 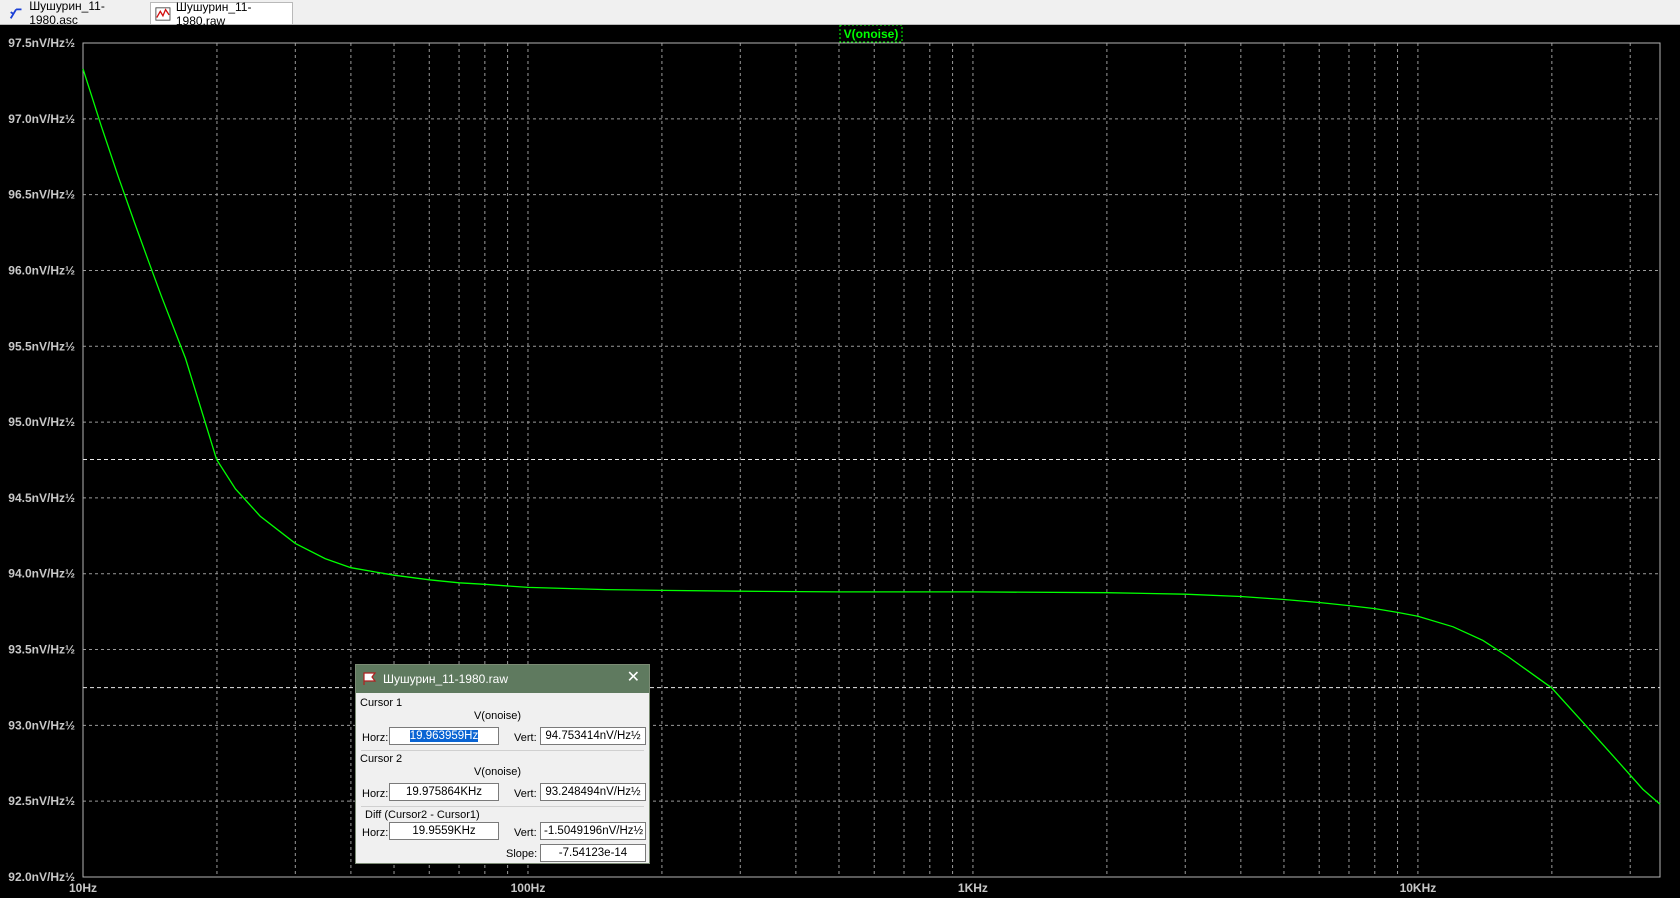 I want to click on cursor2-signal: V(onoise), so click(x=497, y=772).